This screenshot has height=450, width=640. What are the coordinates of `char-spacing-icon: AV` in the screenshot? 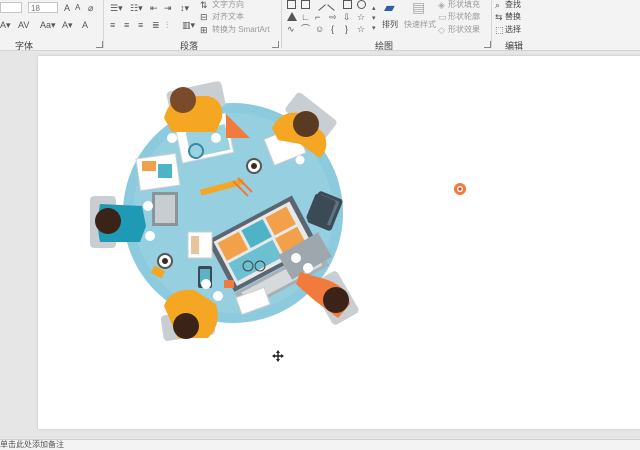 It's located at (23, 25).